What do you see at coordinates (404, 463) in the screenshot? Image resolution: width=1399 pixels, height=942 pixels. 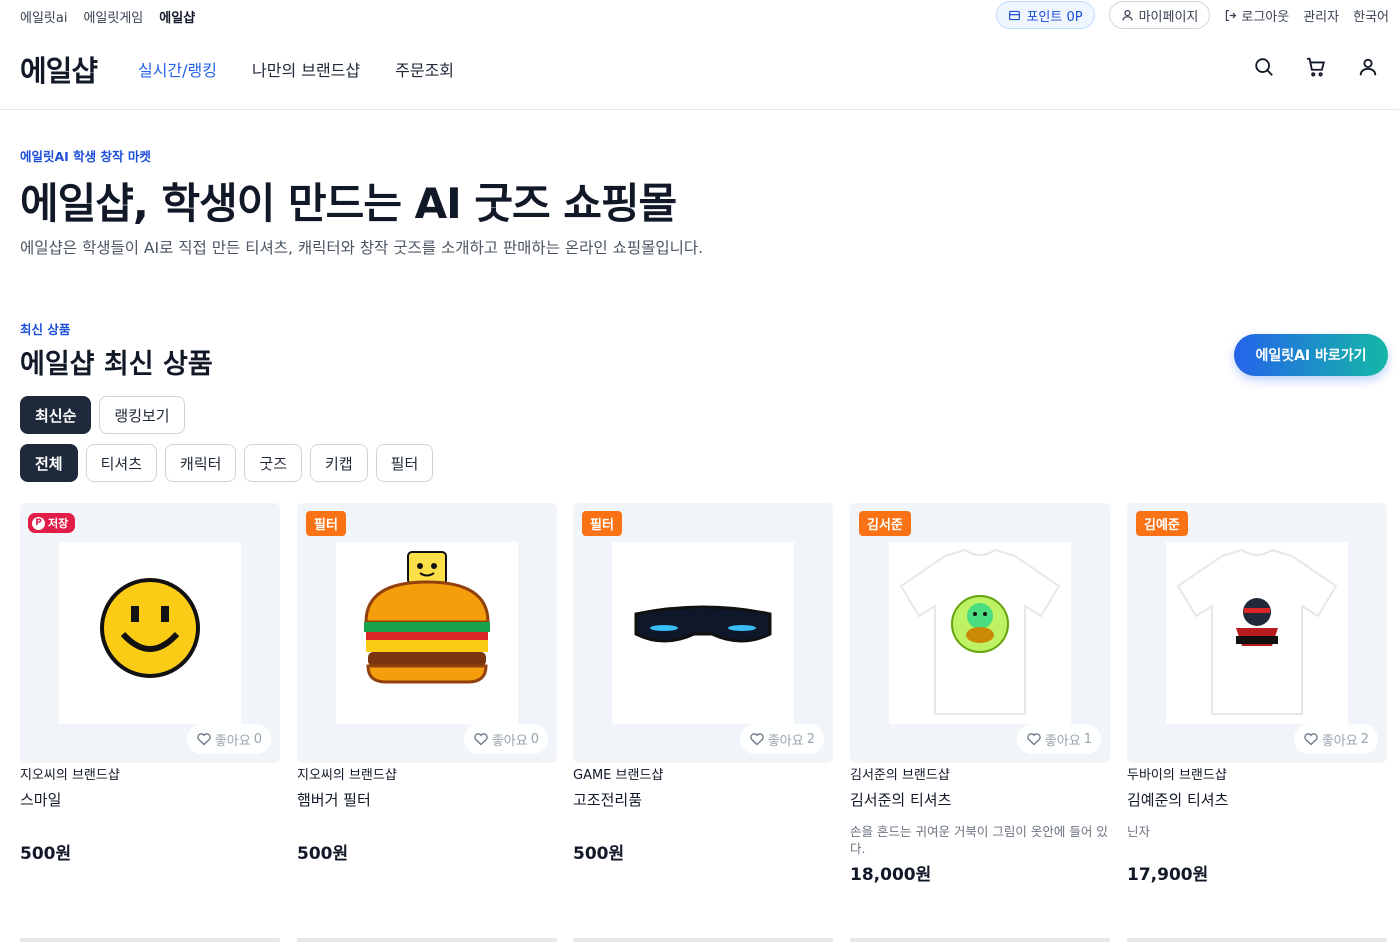 I see `filter-filter: 필터` at bounding box center [404, 463].